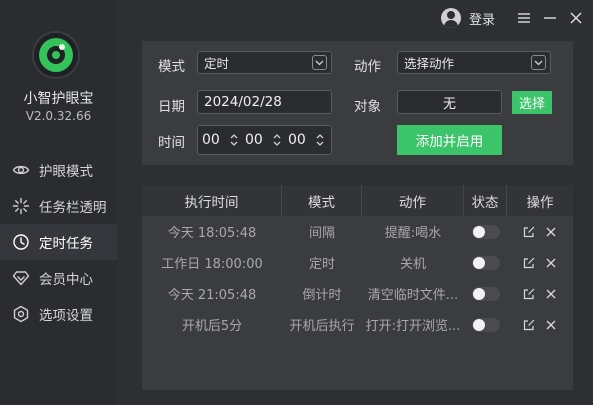  What do you see at coordinates (171, 143) in the screenshot?
I see `time-label: 时间` at bounding box center [171, 143].